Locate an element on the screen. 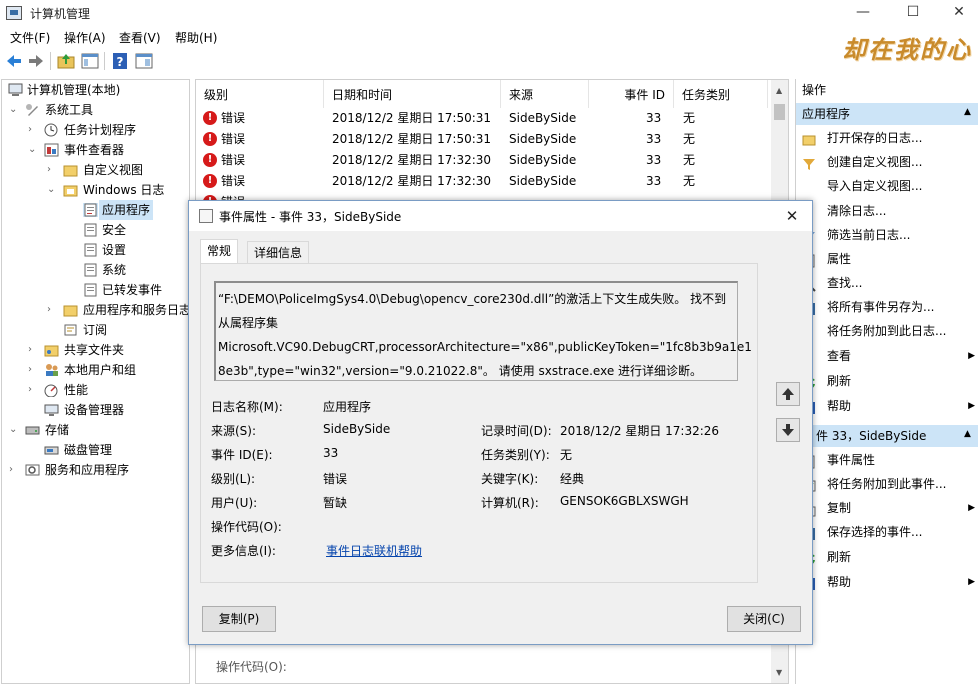  menu-view: 查看(V) is located at coordinates (140, 37).